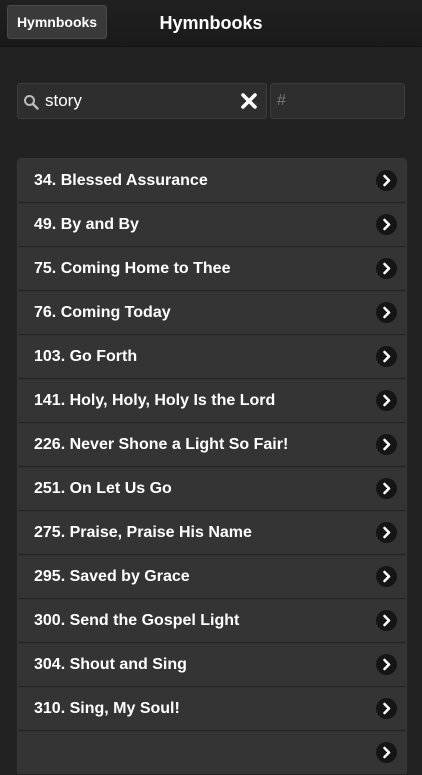  Describe the element at coordinates (211, 23) in the screenshot. I see `navigation-bar: Hymnbooks Hymnbooks` at that location.